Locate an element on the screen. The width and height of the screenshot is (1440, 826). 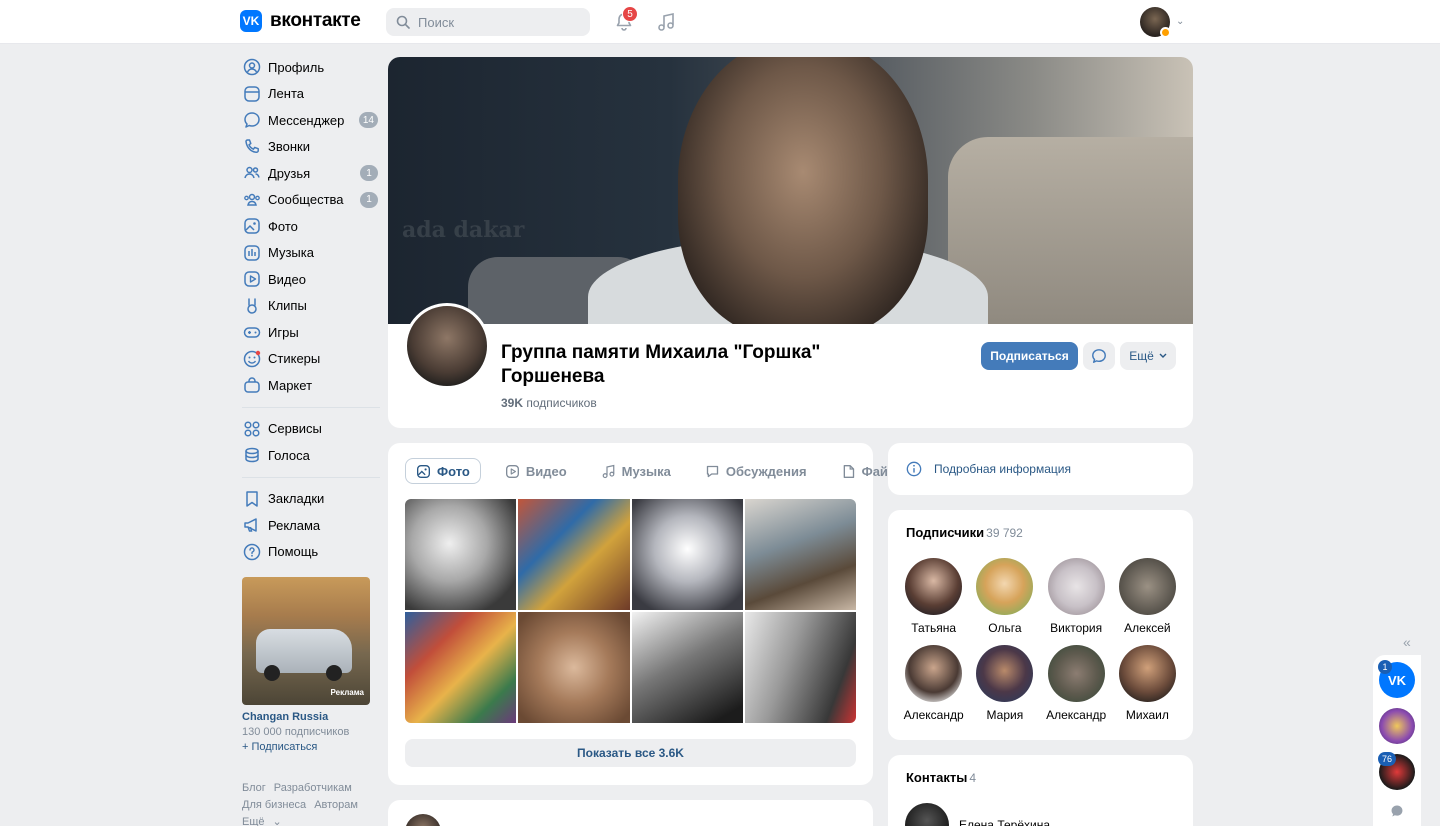
media-tabs: Фото Видео Музыка Обсуждения Файлы is located at coordinates (661, 471).